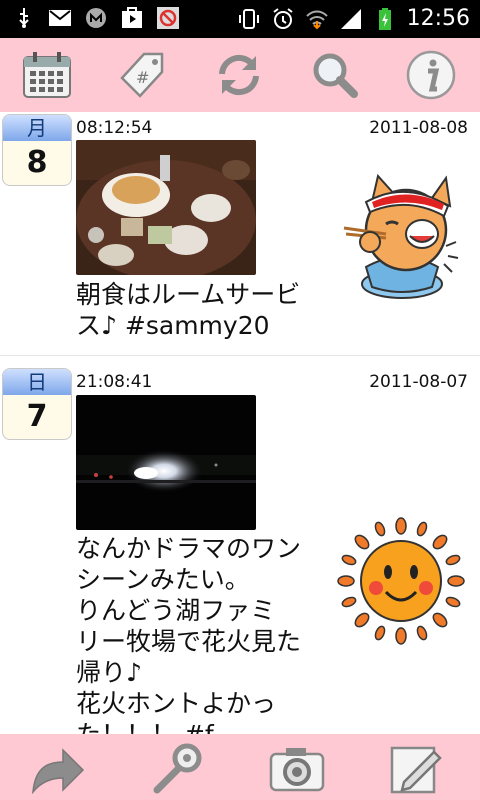  Describe the element at coordinates (37, 382) in the screenshot. I see `day-of-week: 日` at that location.